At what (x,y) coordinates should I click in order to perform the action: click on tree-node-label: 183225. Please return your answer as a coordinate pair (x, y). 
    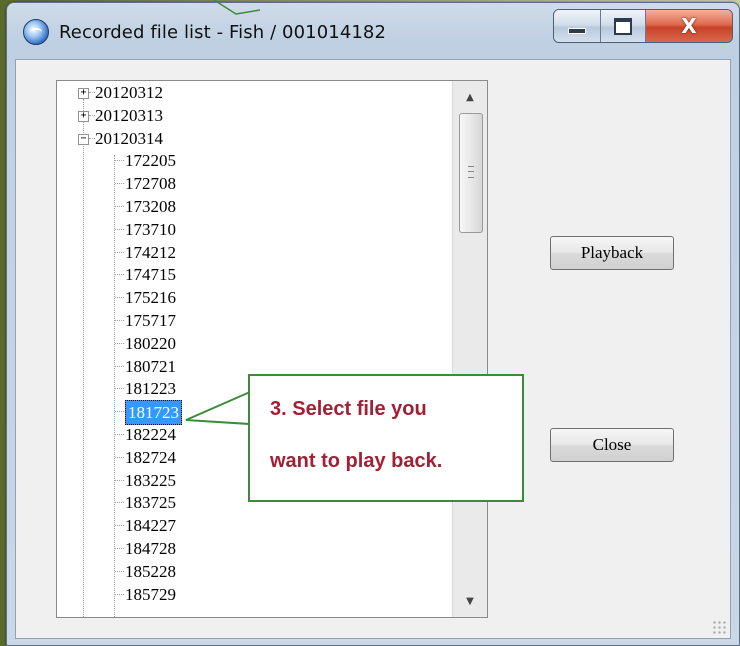
    Looking at the image, I should click on (150, 480).